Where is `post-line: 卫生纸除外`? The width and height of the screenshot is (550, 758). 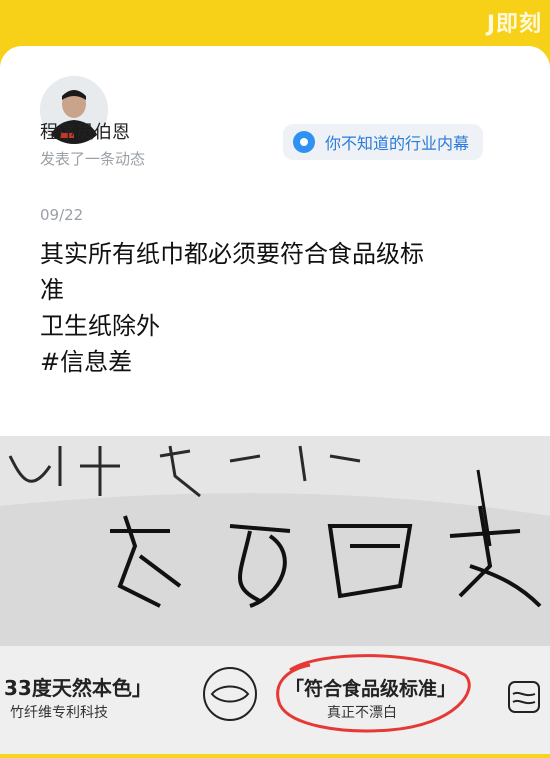
post-line: 卫生纸除外 is located at coordinates (100, 326).